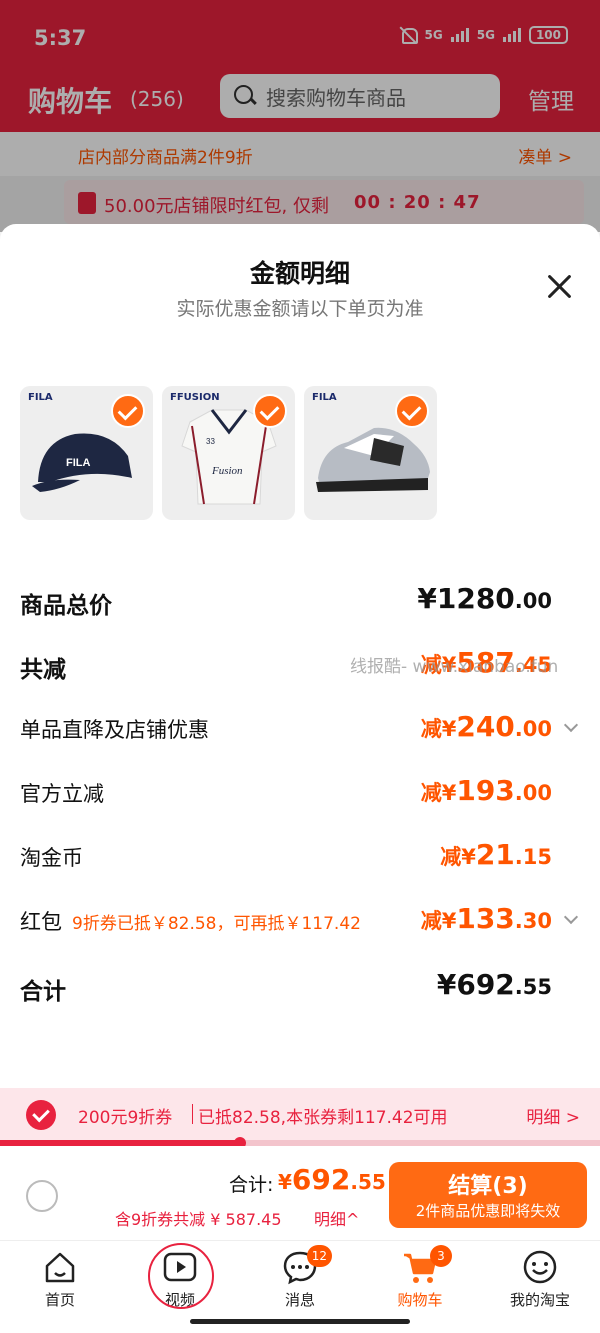 Image resolution: width=600 pixels, height=1333 pixels. What do you see at coordinates (496, 854) in the screenshot?
I see `row-value: 减¥21.15` at bounding box center [496, 854].